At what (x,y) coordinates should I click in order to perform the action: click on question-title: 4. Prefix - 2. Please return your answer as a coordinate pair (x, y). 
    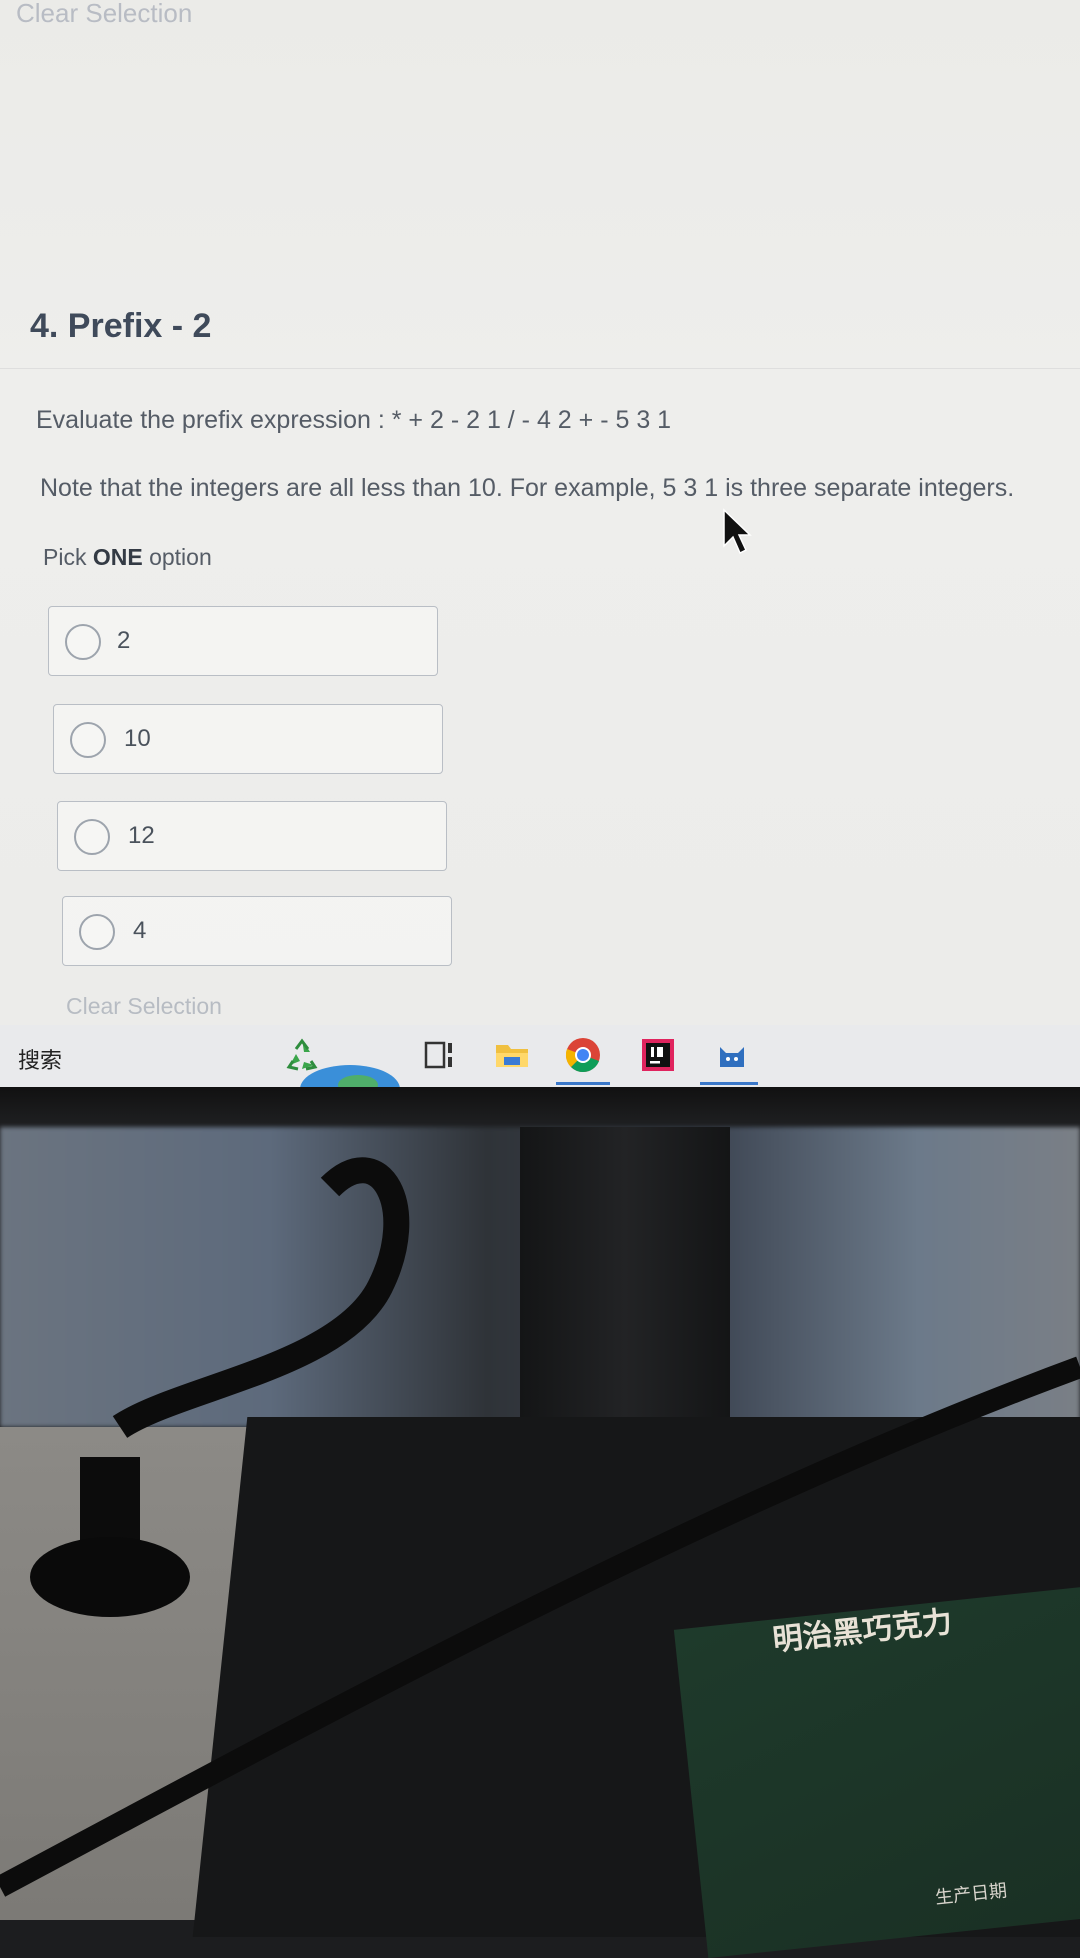
    Looking at the image, I should click on (121, 326).